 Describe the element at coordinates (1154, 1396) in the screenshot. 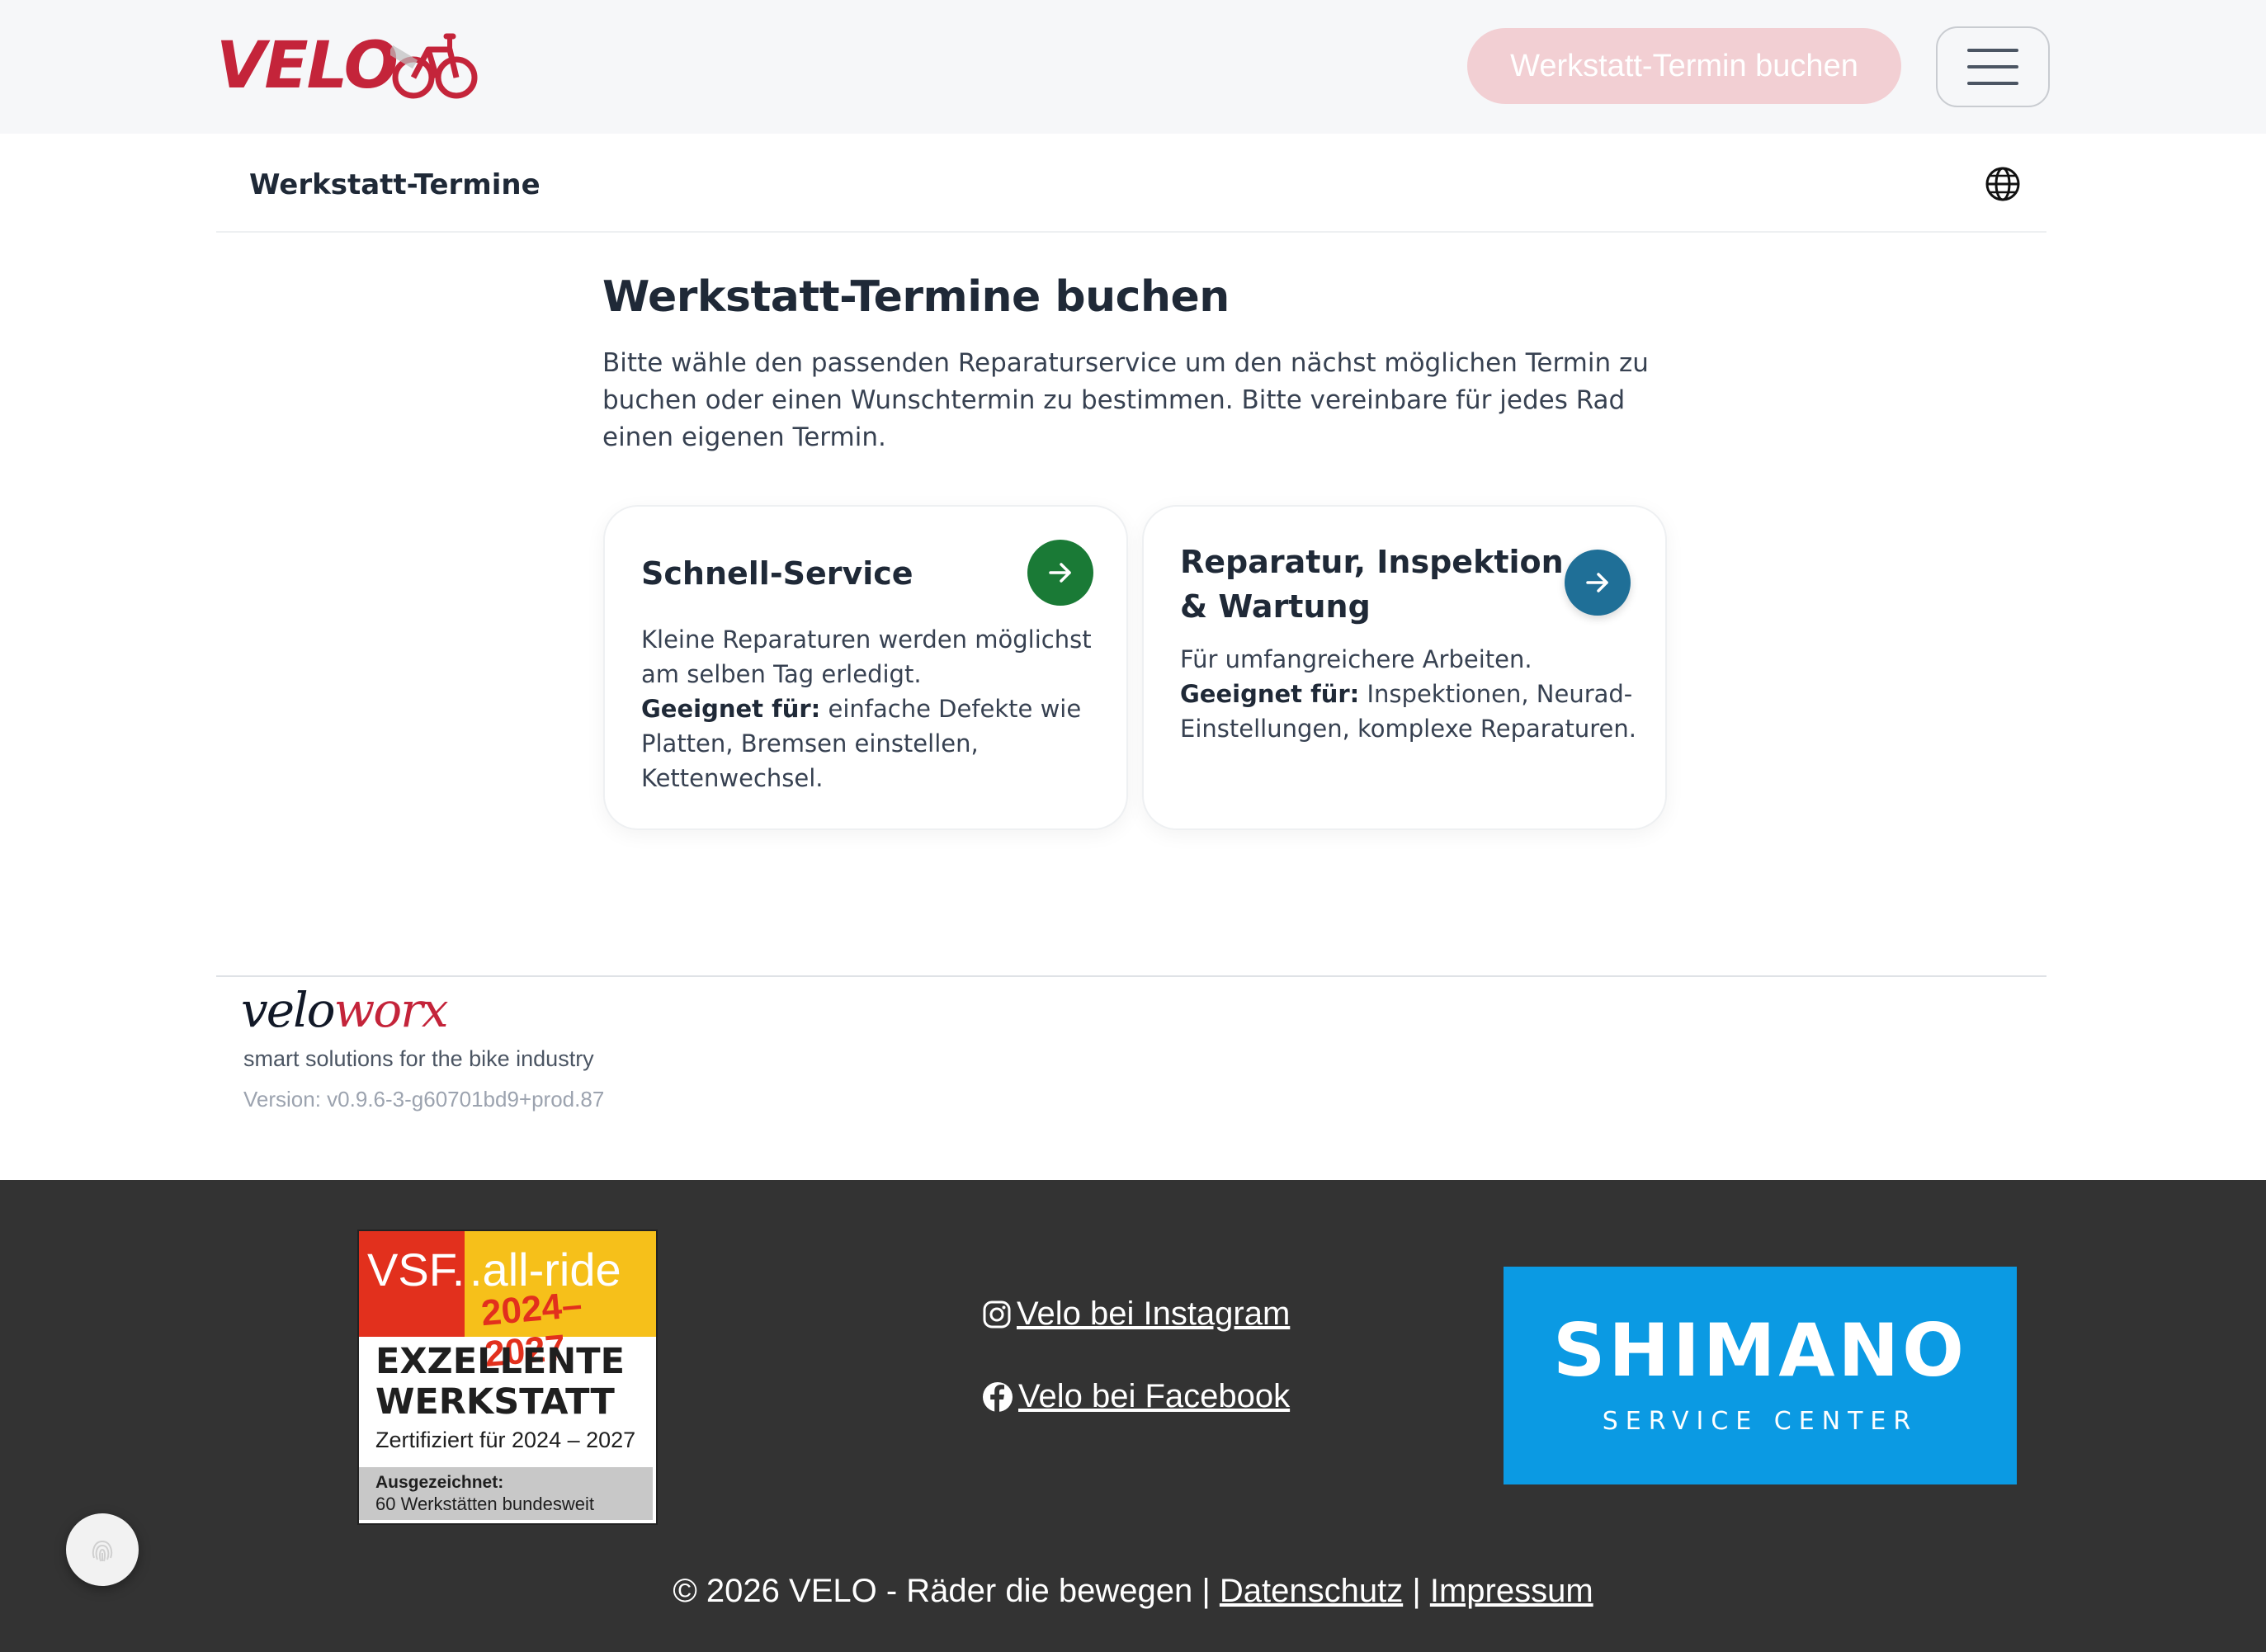

I see `facebook-label: Velo bei Facebook` at that location.